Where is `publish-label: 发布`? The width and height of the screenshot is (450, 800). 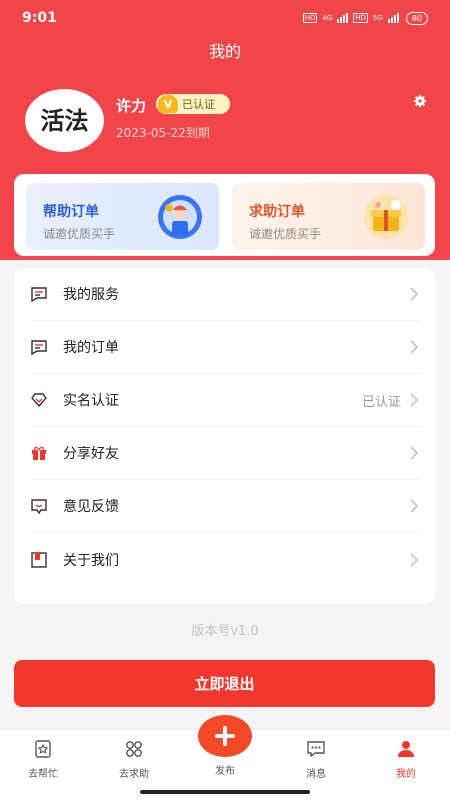
publish-label: 发布 is located at coordinates (225, 771).